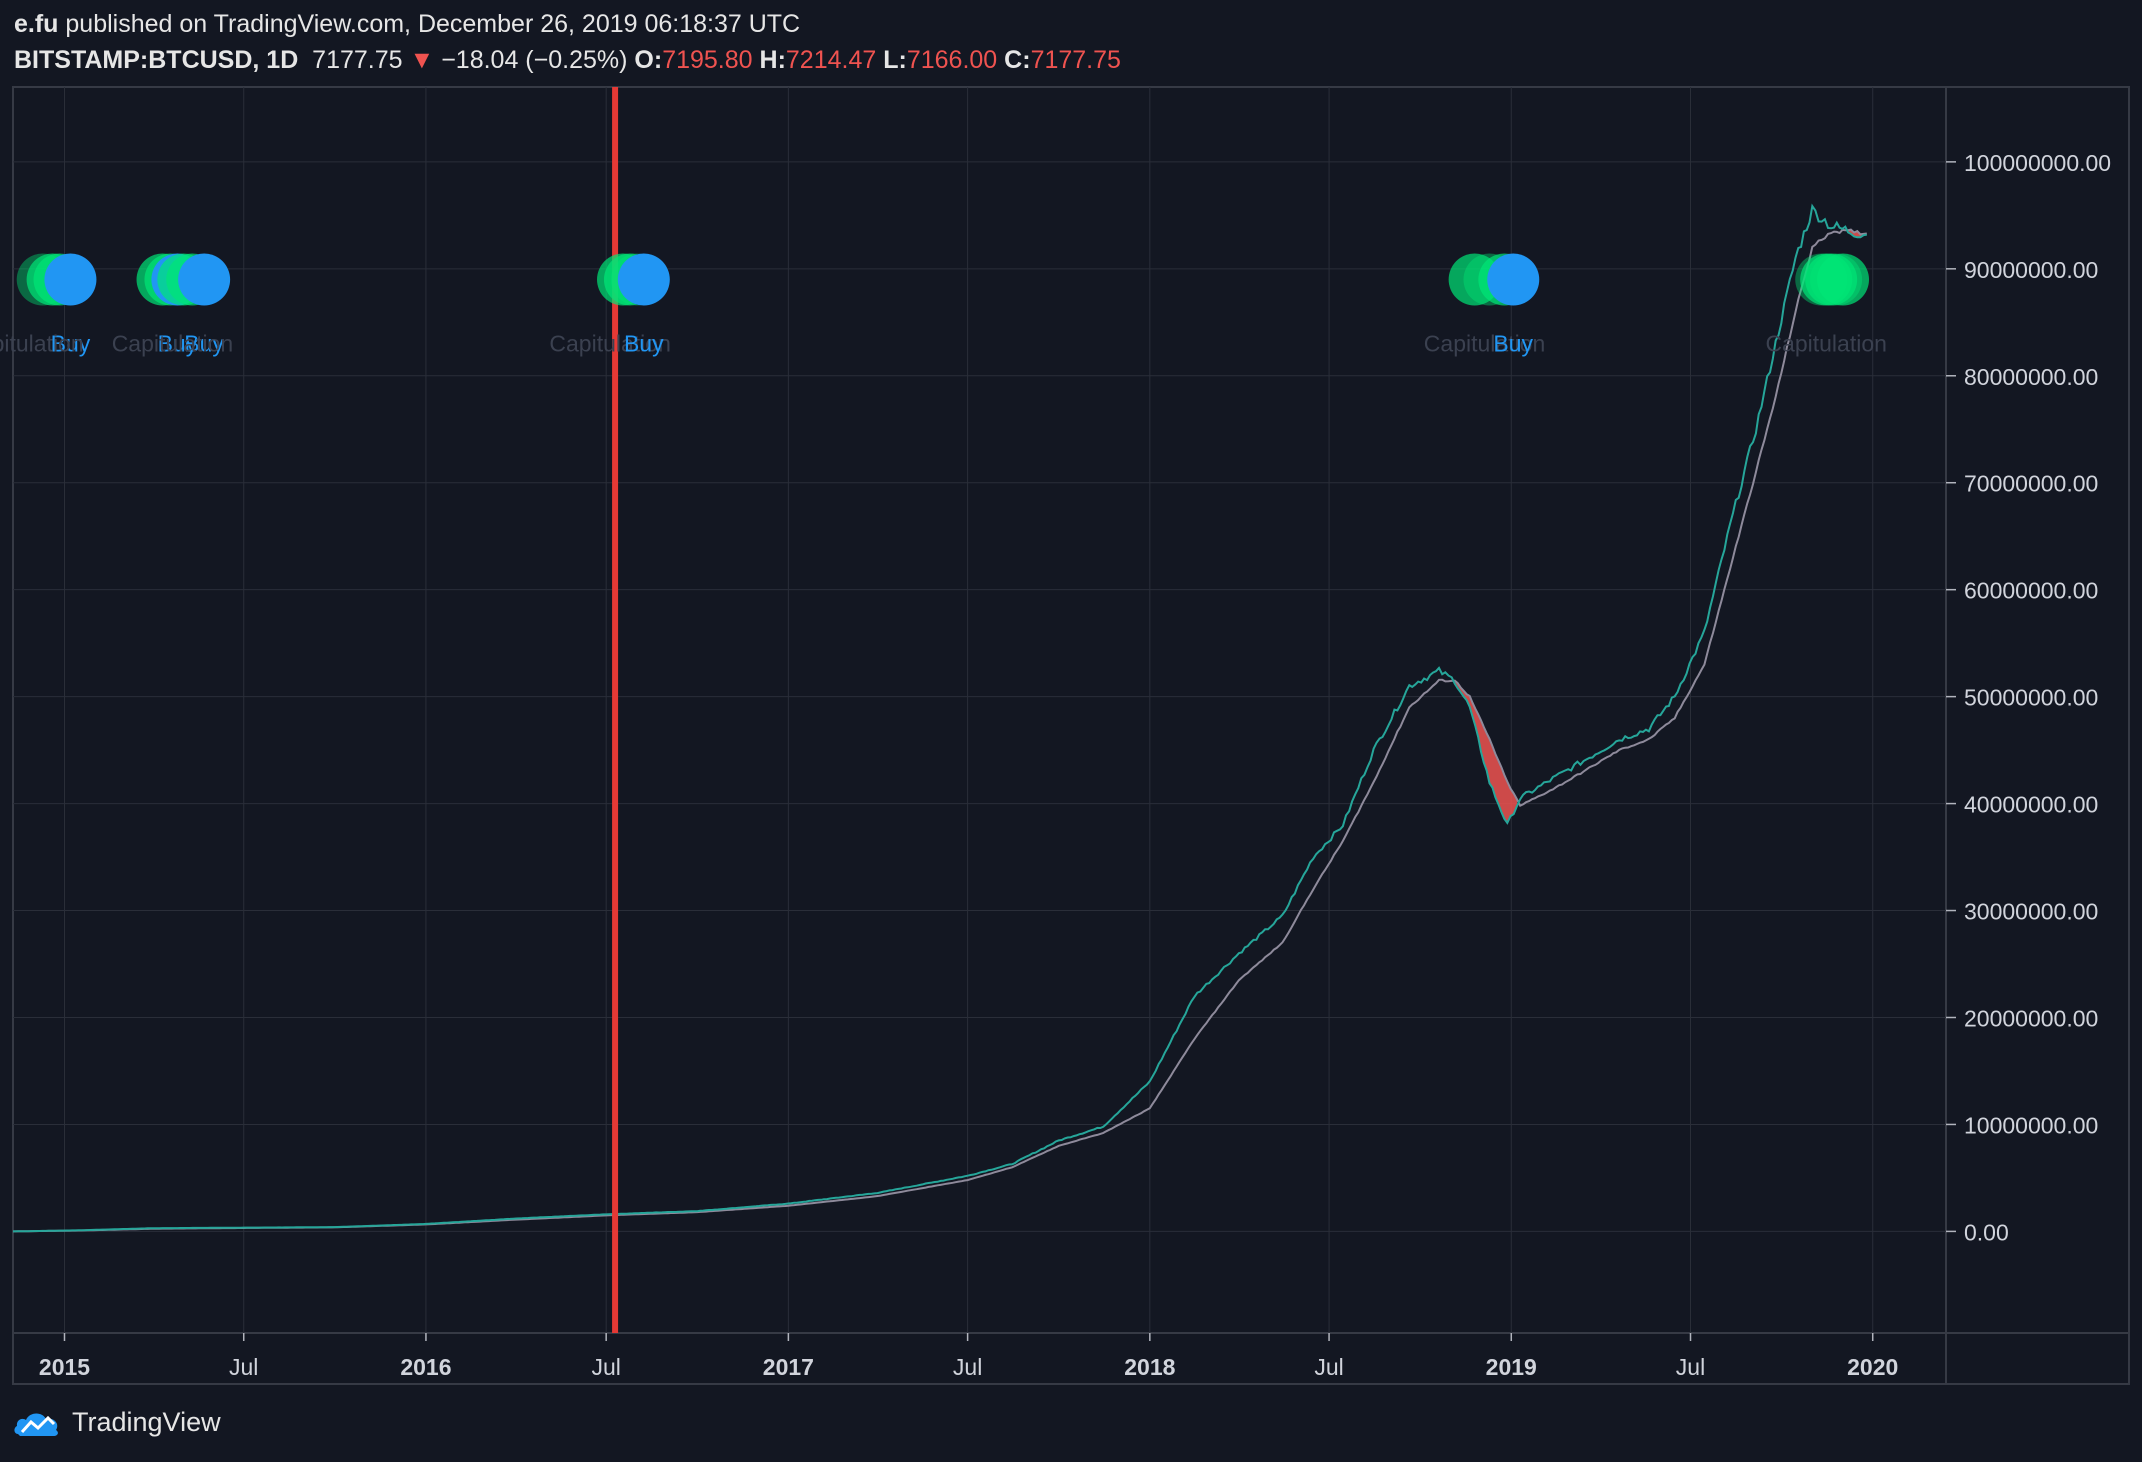 The image size is (2142, 1462). Describe the element at coordinates (1843, 279) in the screenshot. I see `capitulation-signal-dot` at that location.